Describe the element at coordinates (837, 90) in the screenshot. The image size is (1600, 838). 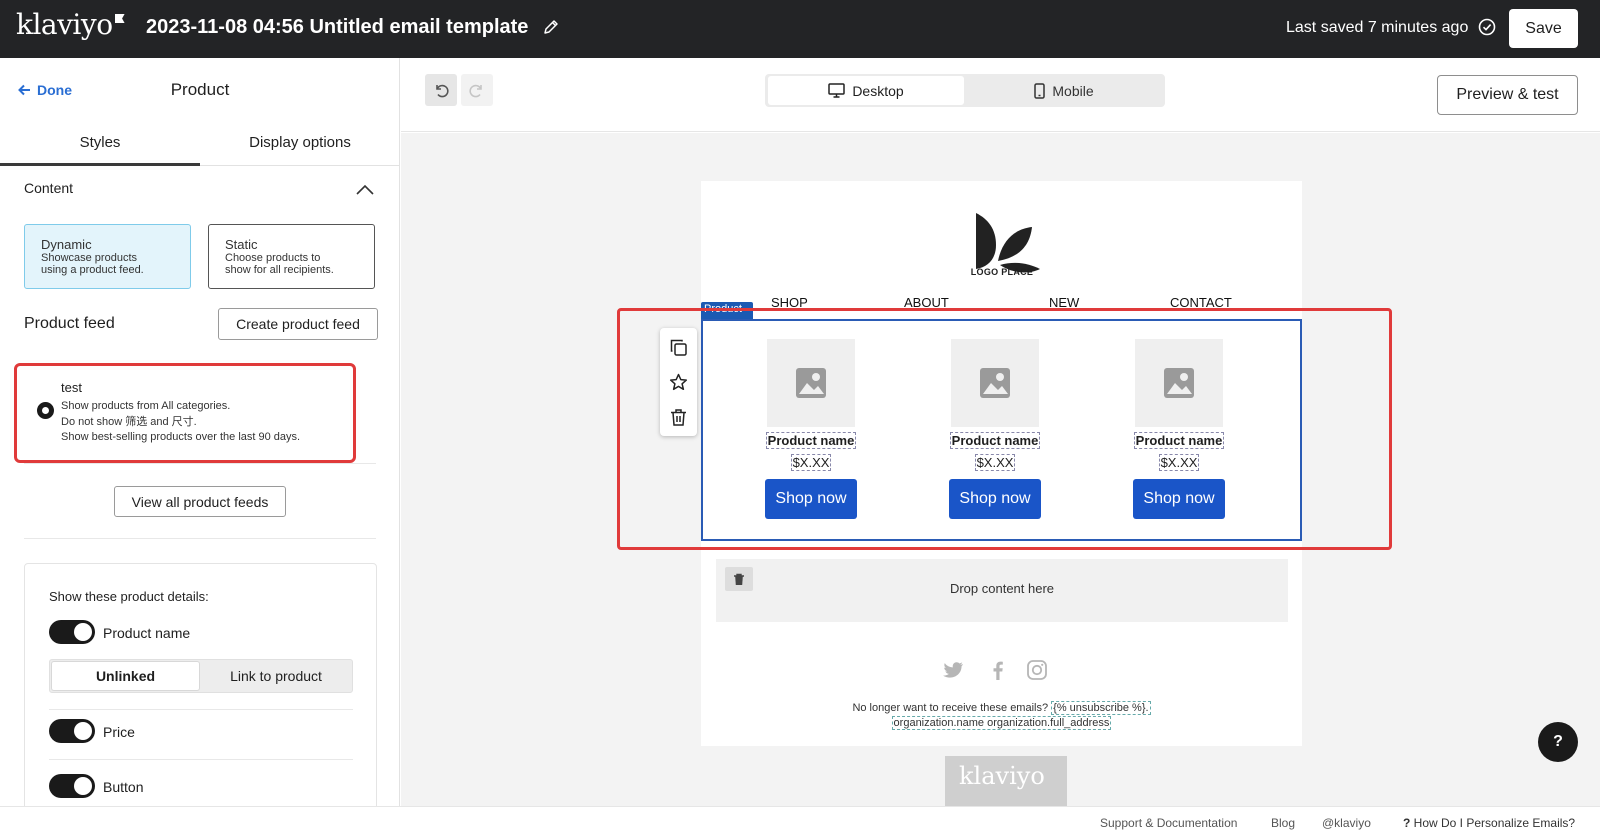
I see `monitor-icon` at that location.